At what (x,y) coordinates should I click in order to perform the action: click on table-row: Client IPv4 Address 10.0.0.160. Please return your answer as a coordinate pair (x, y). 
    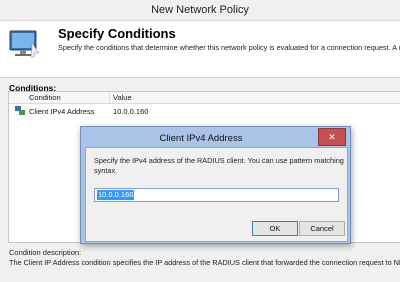
    Looking at the image, I should click on (204, 110).